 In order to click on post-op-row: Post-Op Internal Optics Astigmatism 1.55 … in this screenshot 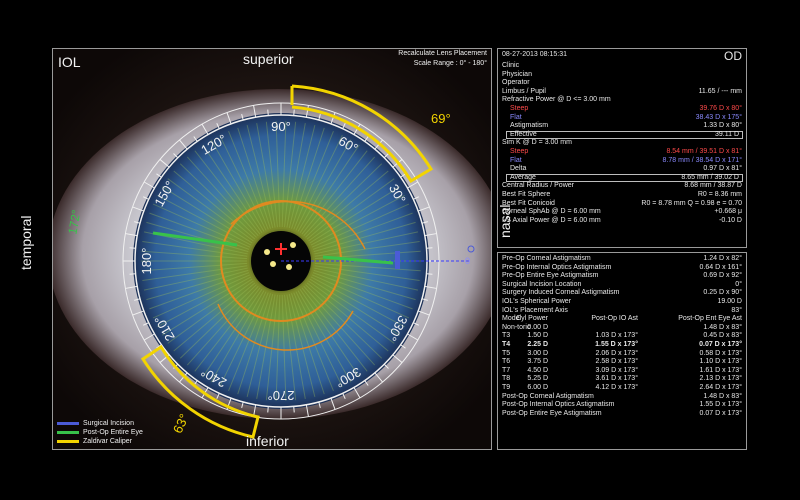, I will do `click(622, 405)`.